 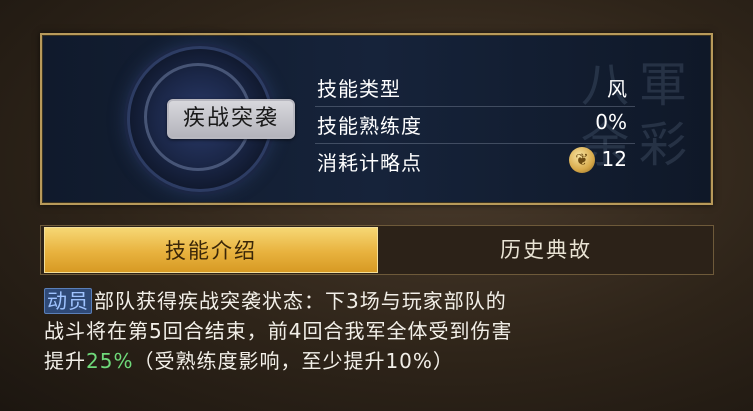 What do you see at coordinates (546, 250) in the screenshot?
I see `tab-history: 历史典故` at bounding box center [546, 250].